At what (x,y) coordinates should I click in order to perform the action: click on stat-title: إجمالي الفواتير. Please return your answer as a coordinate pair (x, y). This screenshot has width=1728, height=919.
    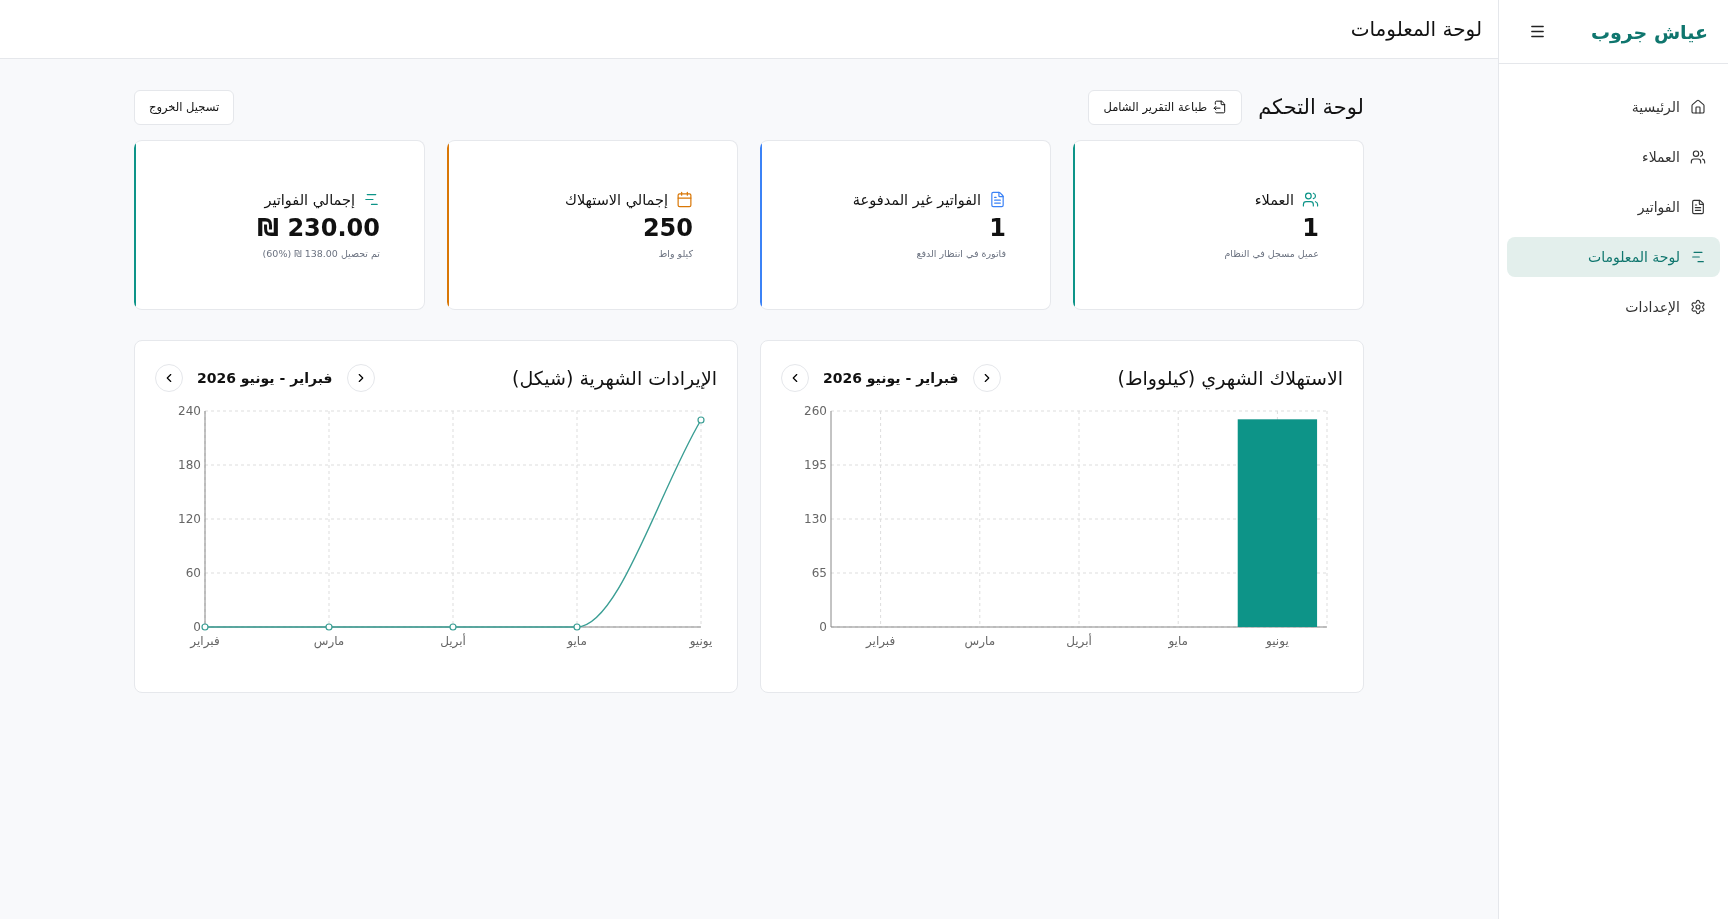
    Looking at the image, I should click on (309, 199).